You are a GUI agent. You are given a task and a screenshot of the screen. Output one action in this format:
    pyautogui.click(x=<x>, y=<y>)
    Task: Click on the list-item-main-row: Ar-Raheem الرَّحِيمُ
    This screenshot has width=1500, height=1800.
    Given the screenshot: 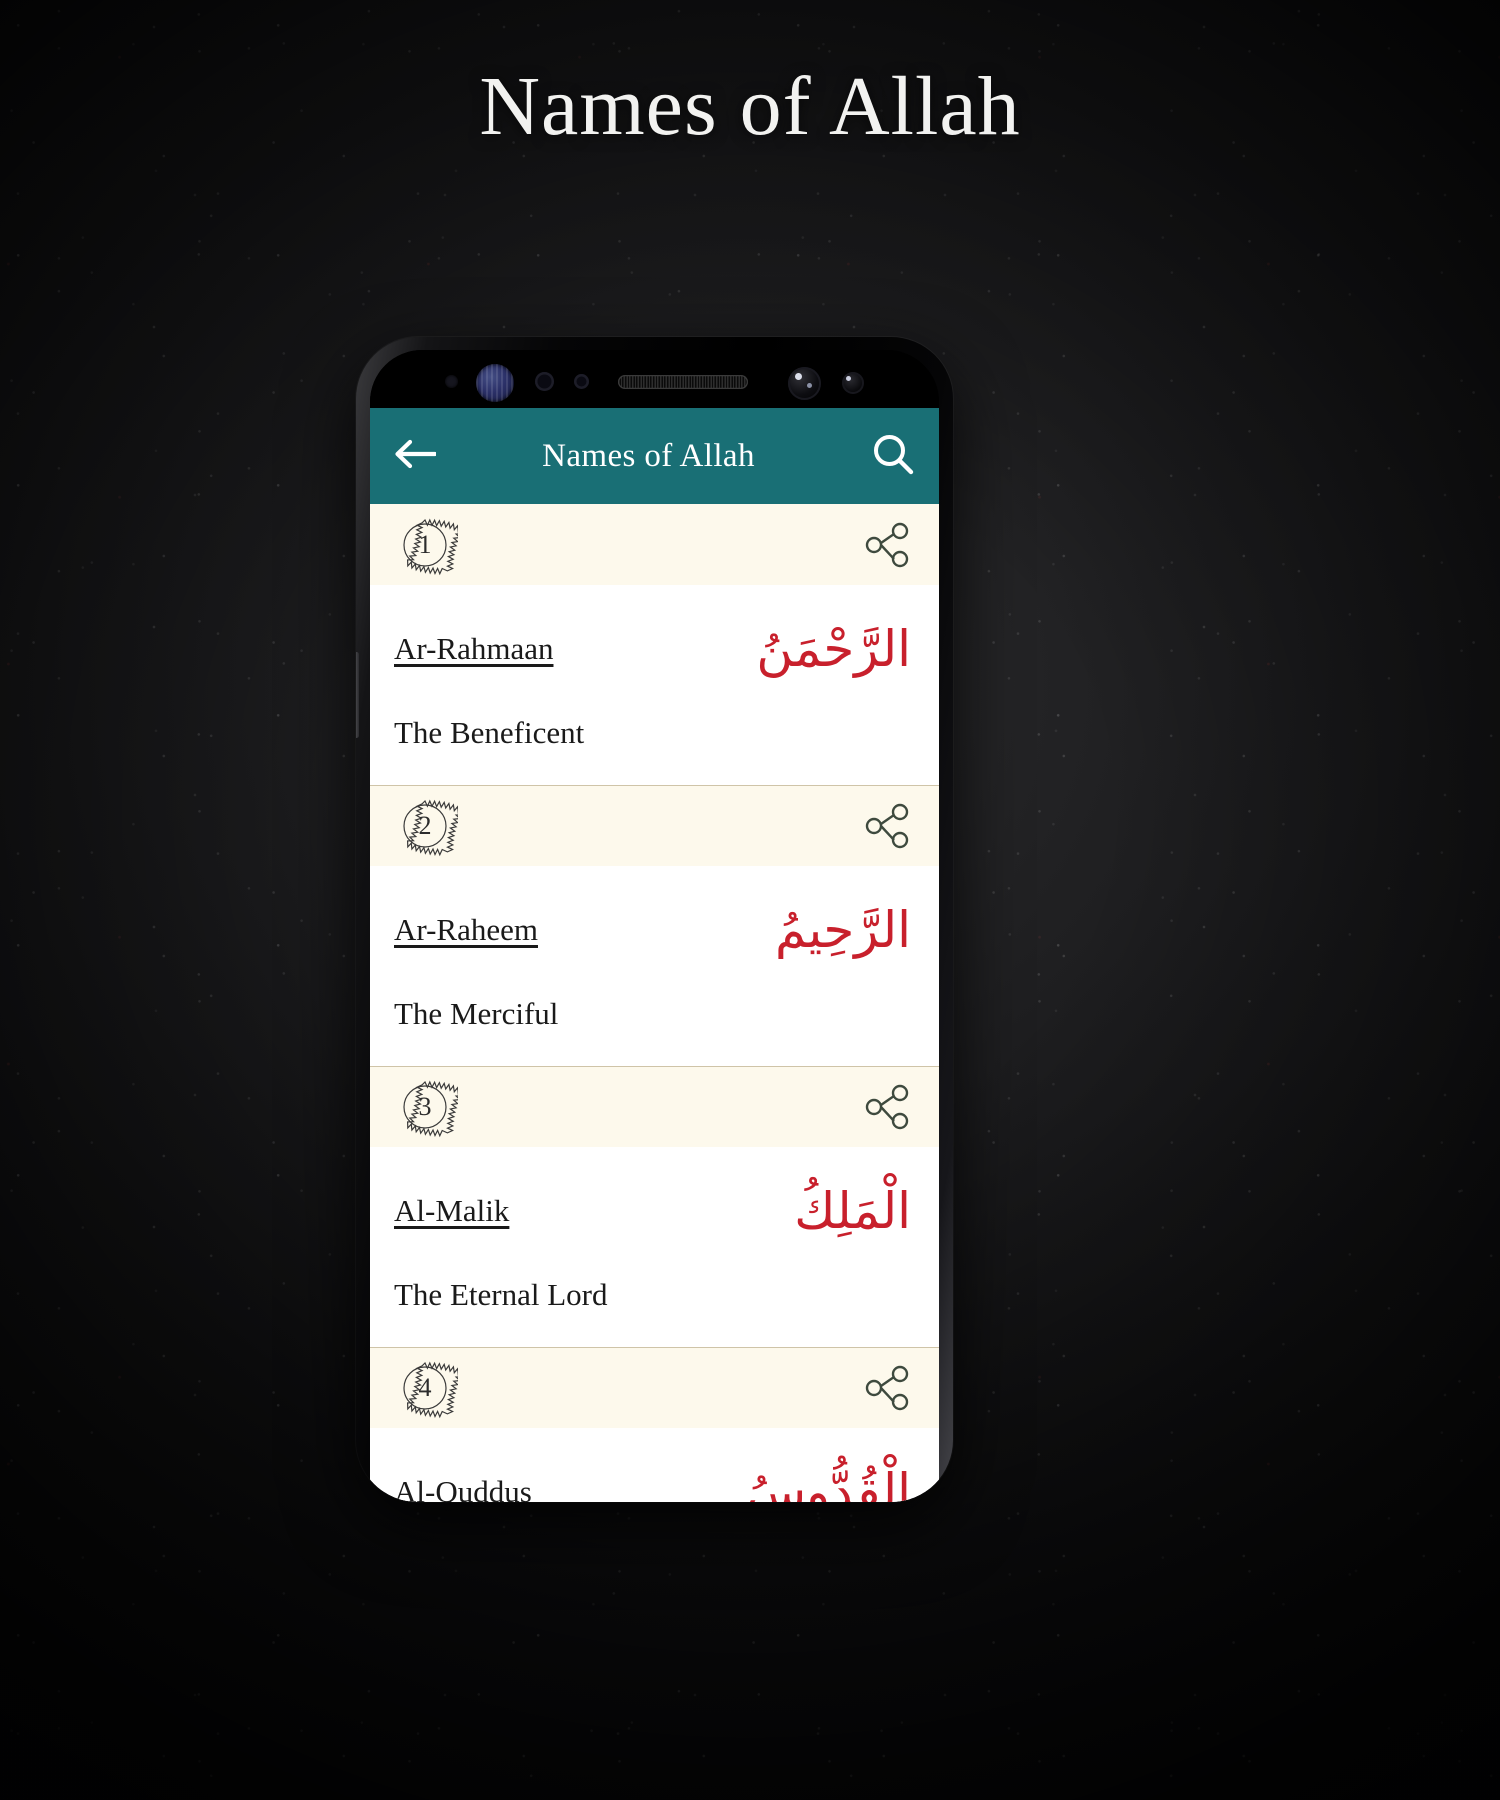 What is the action you would take?
    pyautogui.click(x=654, y=930)
    